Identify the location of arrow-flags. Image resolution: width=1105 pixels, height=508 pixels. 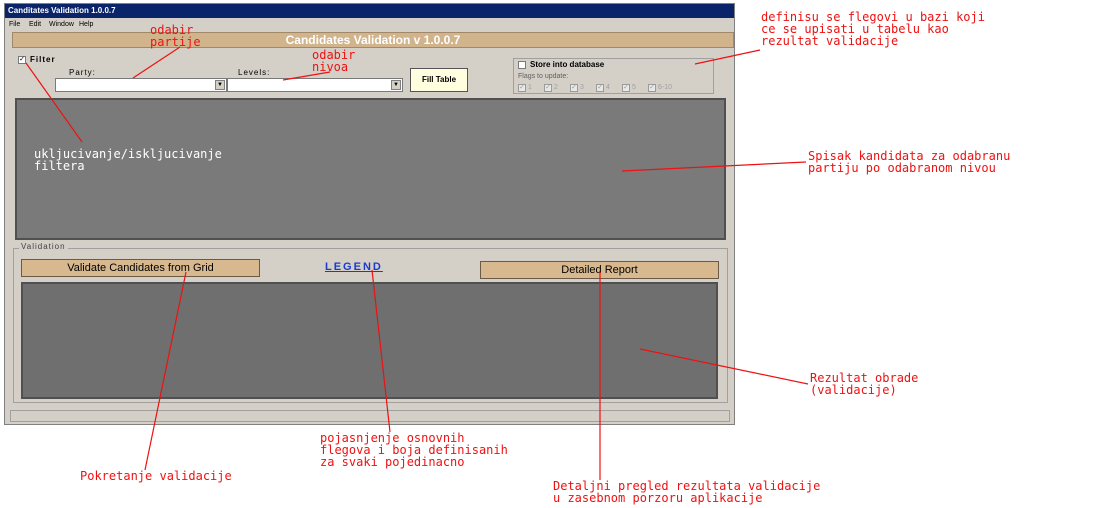
(727, 57).